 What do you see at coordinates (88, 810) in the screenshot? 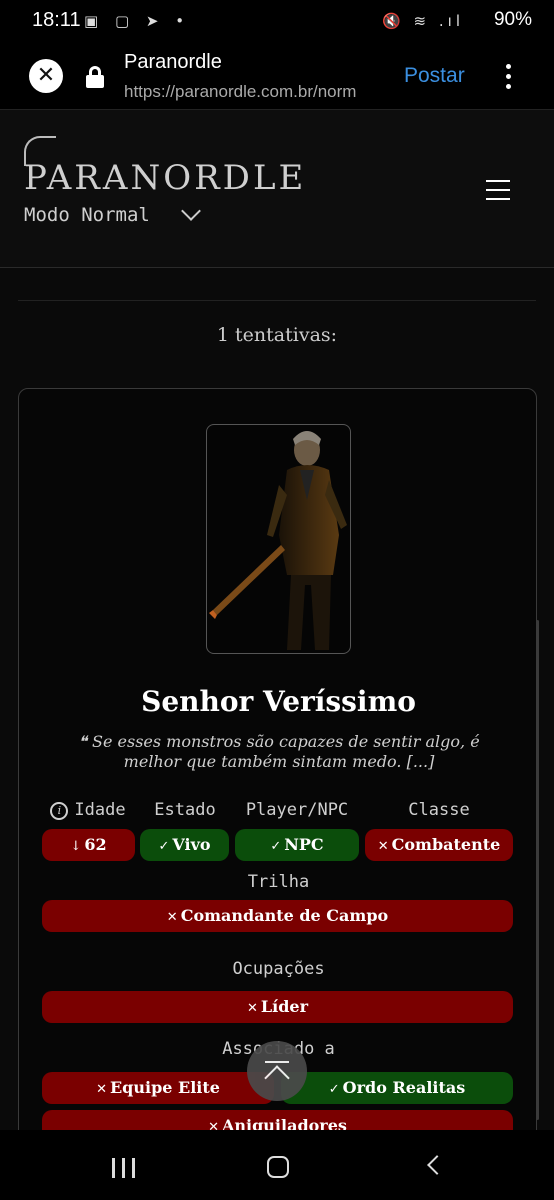
I see `header-idade: i Idade` at bounding box center [88, 810].